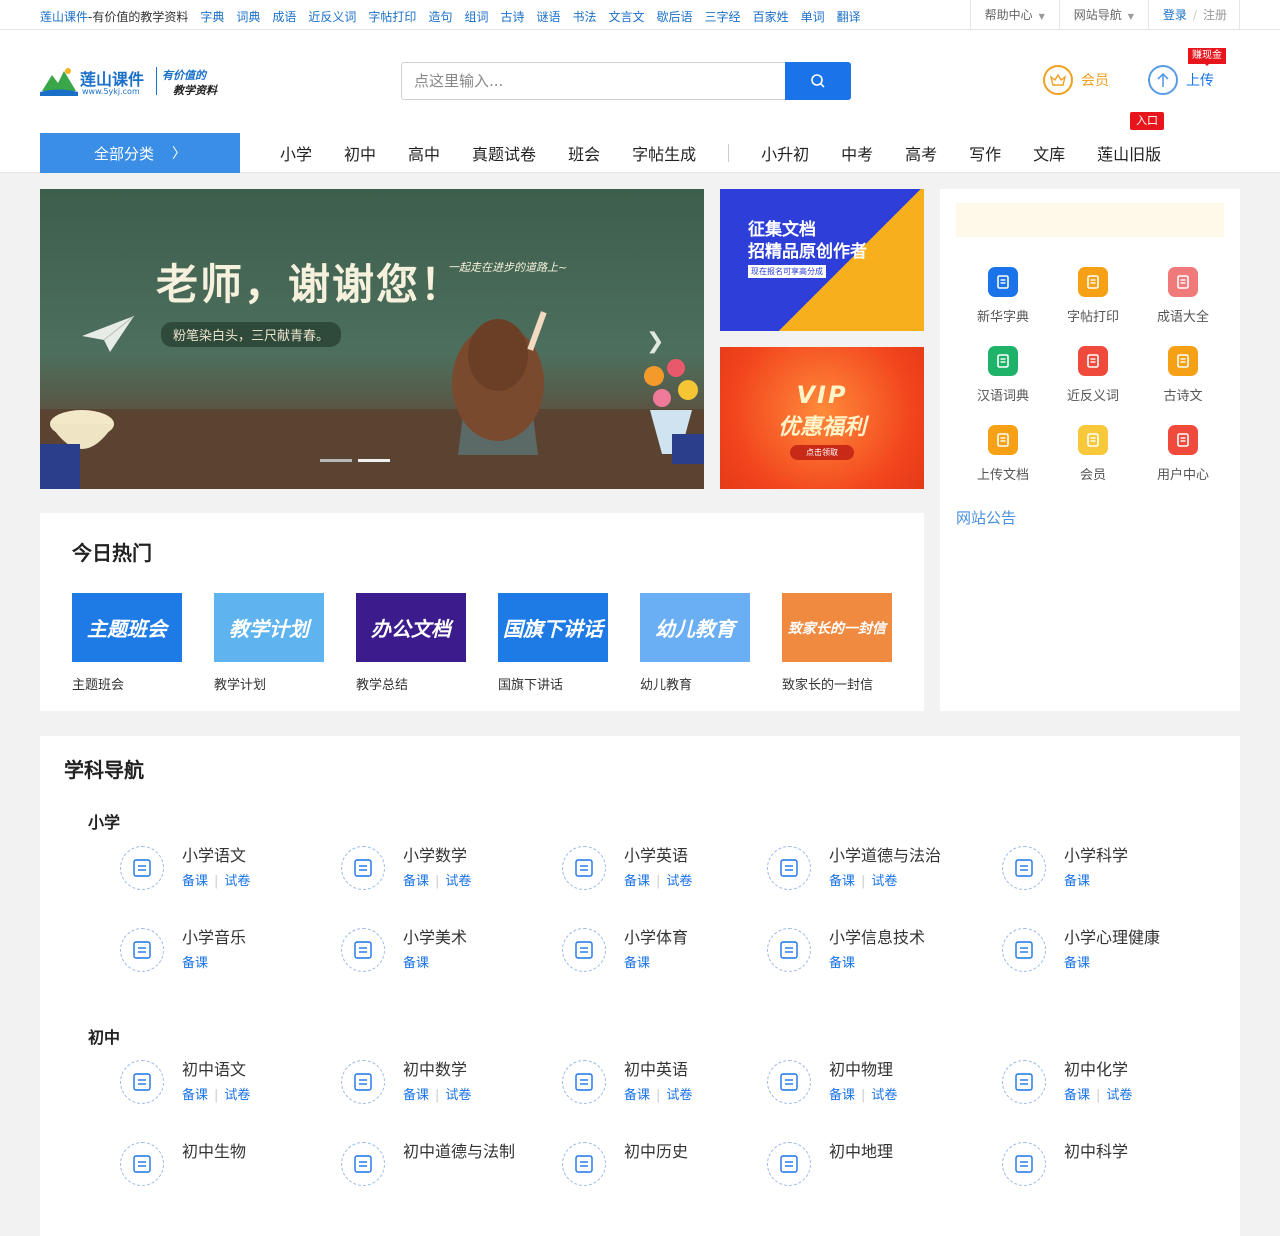 This screenshot has width=1280, height=1236. Describe the element at coordinates (854, 868) in the screenshot. I see `subject-item: 小学道德与法治 备课 | 试卷` at that location.